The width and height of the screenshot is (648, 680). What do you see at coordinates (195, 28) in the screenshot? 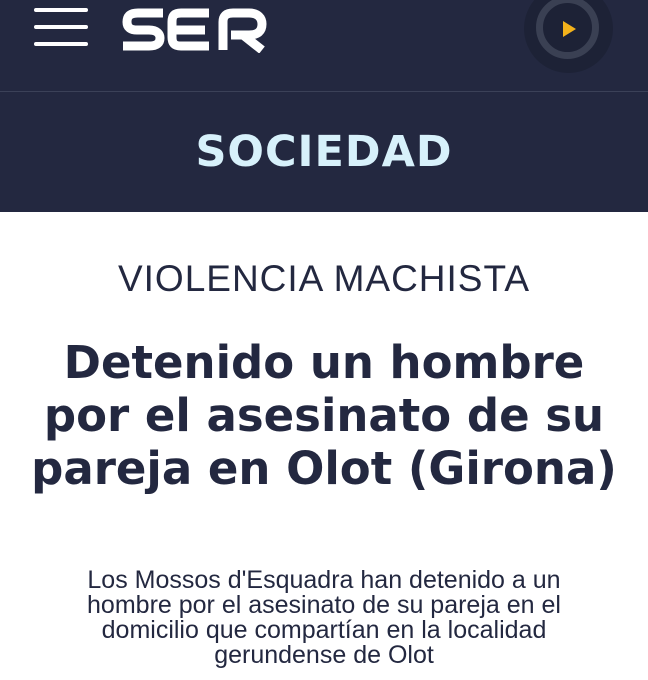
I see `ser-logo` at bounding box center [195, 28].